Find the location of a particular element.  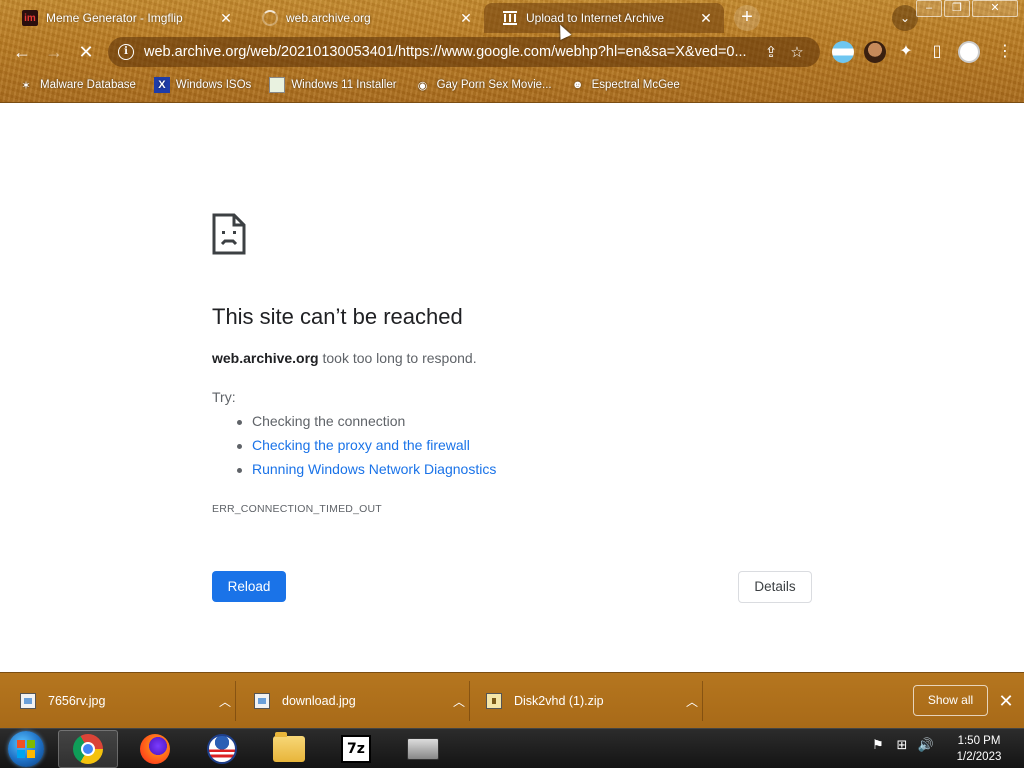

reload-button: Reload is located at coordinates (249, 586).